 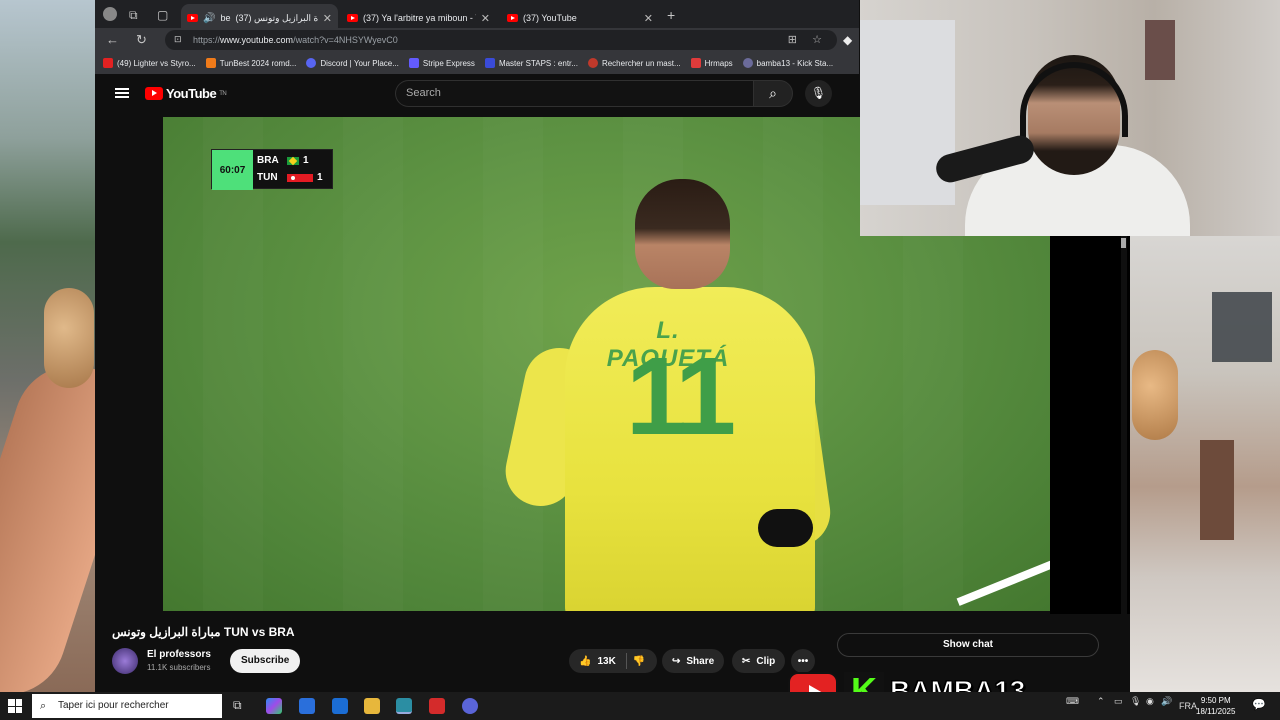 What do you see at coordinates (746, 661) in the screenshot?
I see `scissors-icon: ✂` at bounding box center [746, 661].